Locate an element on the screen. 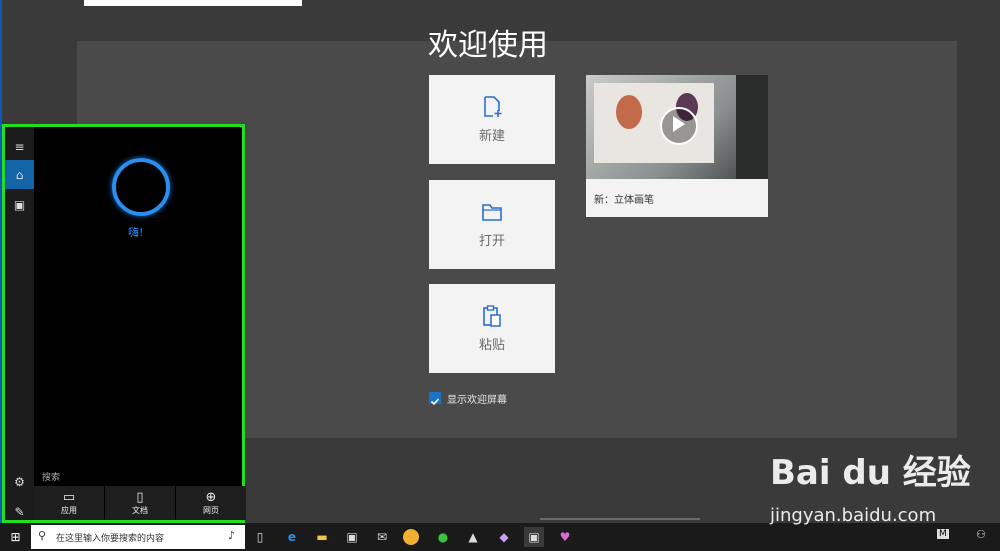 The image size is (1000, 551). settings-gear-icon: ⚙ is located at coordinates (19, 481).